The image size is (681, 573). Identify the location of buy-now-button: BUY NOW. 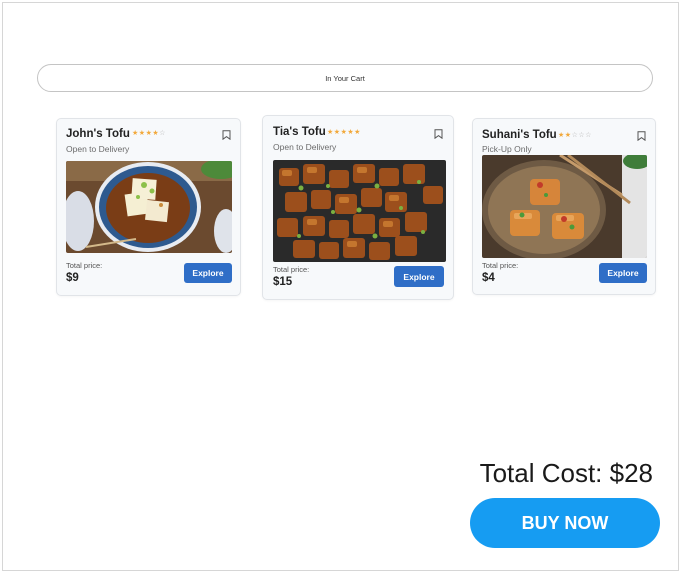
(565, 523).